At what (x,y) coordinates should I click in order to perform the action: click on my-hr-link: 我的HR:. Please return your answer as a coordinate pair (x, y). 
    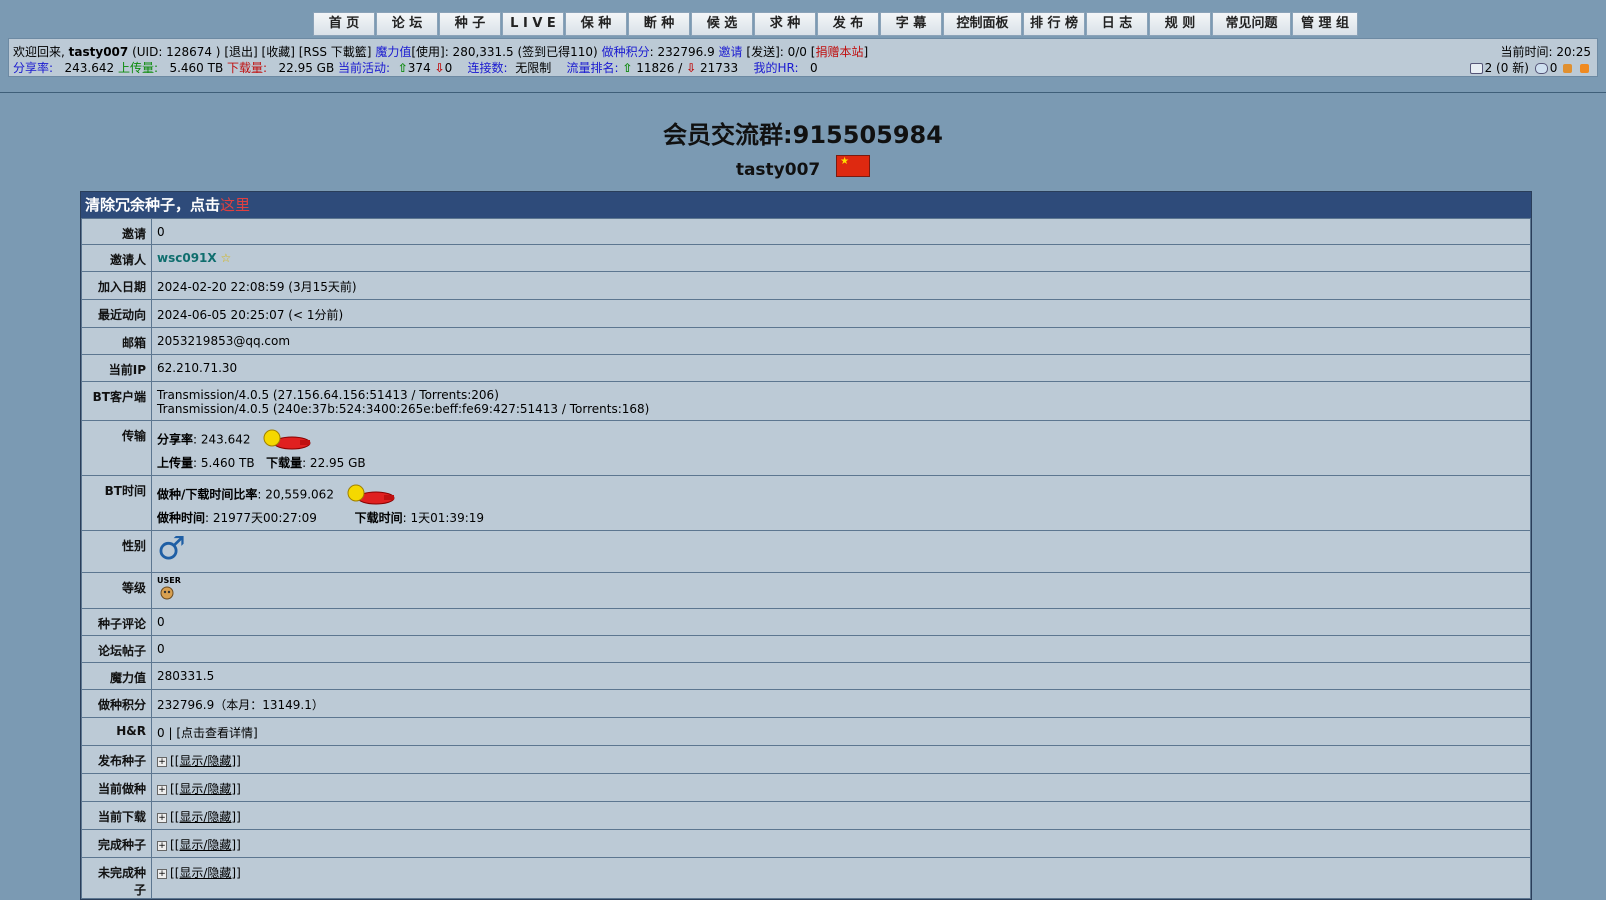
    Looking at the image, I should click on (775, 68).